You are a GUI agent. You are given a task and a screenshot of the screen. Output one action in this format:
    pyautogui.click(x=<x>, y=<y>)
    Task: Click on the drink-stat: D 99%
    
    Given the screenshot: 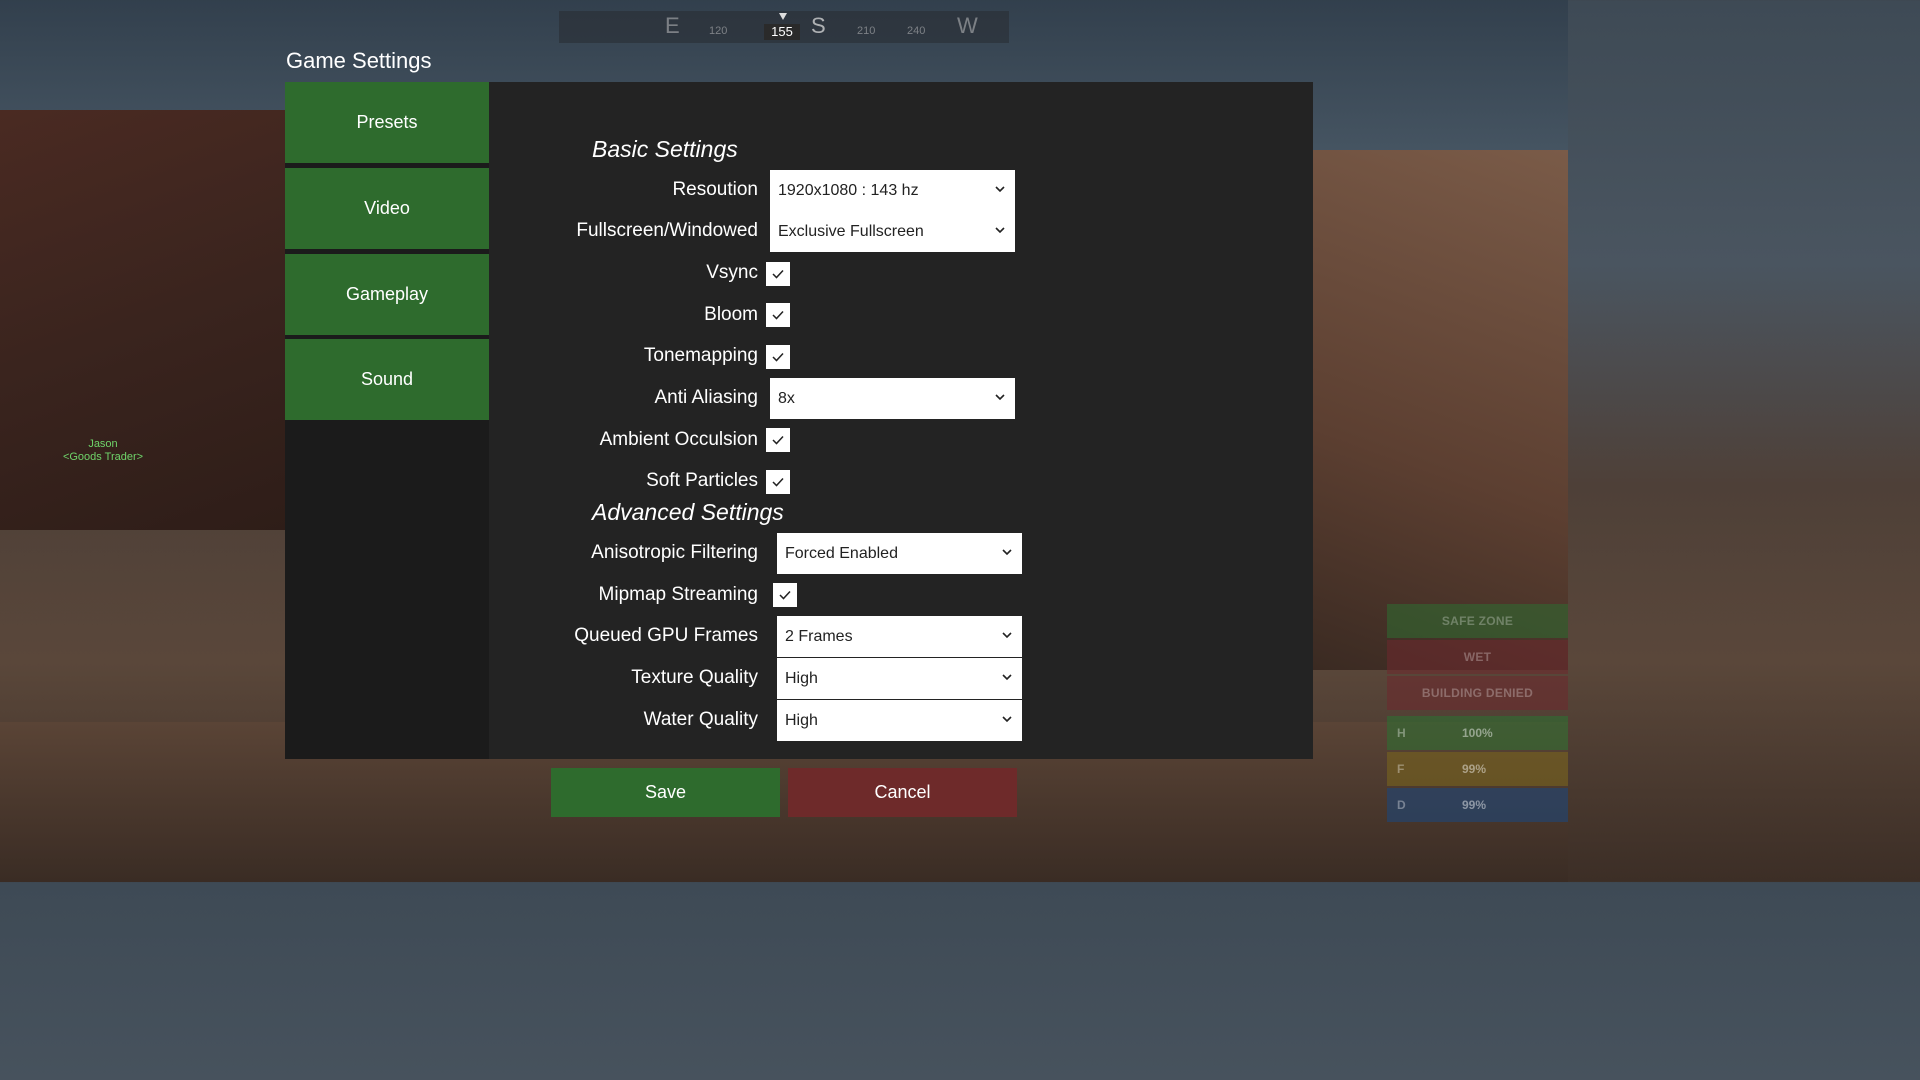 What is the action you would take?
    pyautogui.click(x=1477, y=805)
    